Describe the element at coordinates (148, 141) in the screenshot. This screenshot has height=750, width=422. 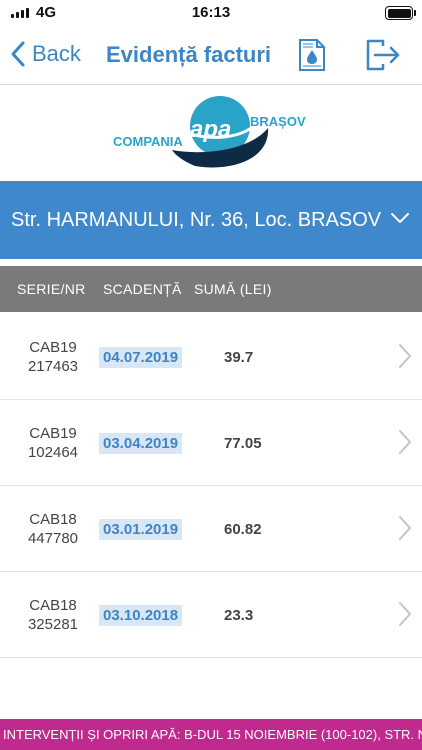
I see `logo-text-compania: COMPANIA` at that location.